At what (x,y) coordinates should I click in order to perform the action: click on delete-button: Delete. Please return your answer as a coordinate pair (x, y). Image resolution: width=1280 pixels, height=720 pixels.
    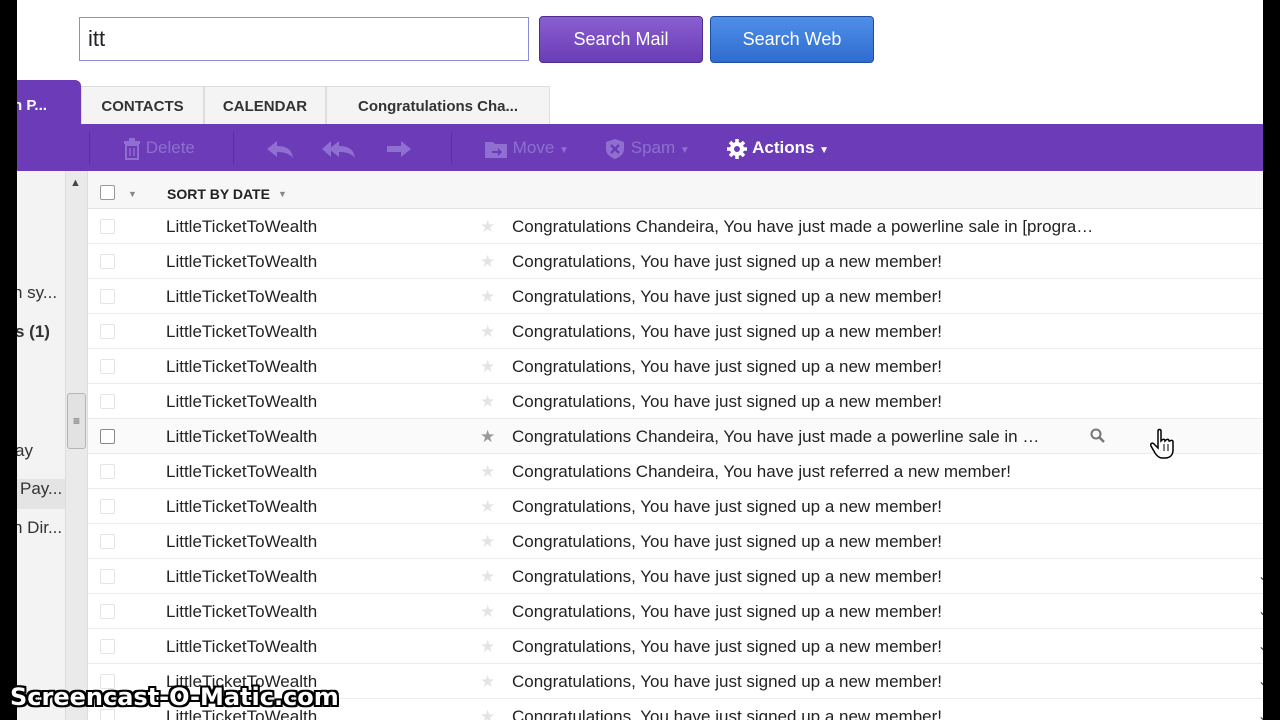
    Looking at the image, I should click on (159, 147).